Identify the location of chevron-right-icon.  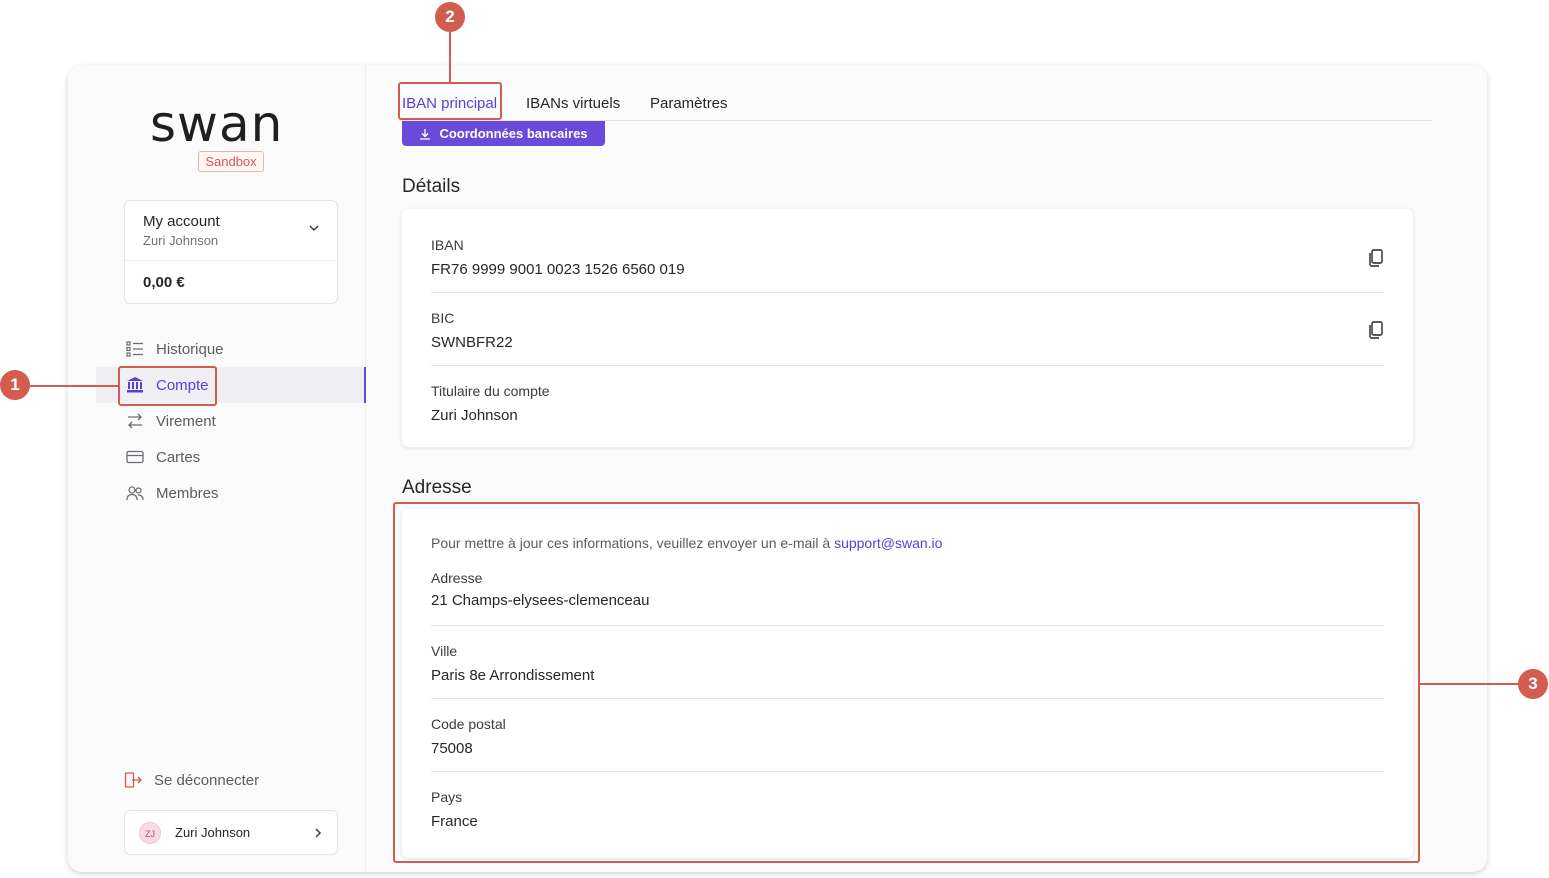
(318, 833).